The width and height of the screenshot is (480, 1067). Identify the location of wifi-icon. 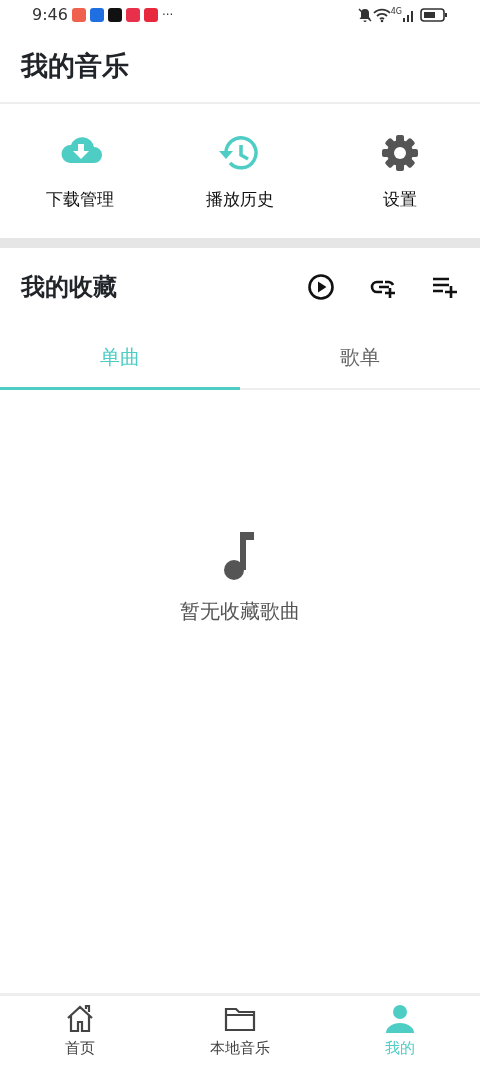
(381, 15).